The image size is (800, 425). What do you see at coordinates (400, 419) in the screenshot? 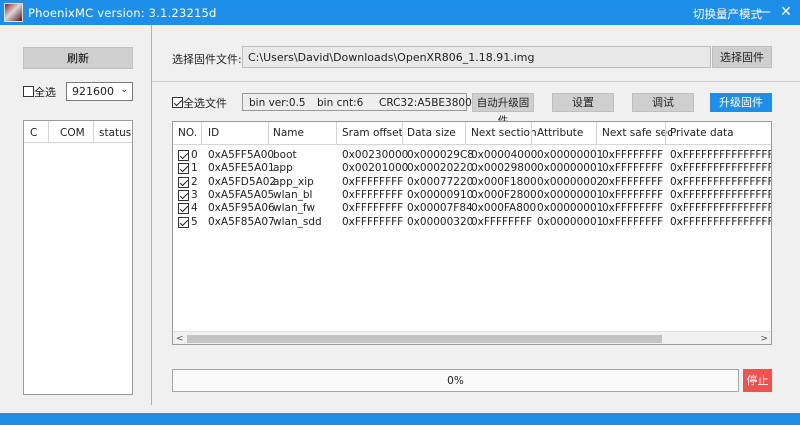
I see `bottom-bar` at bounding box center [400, 419].